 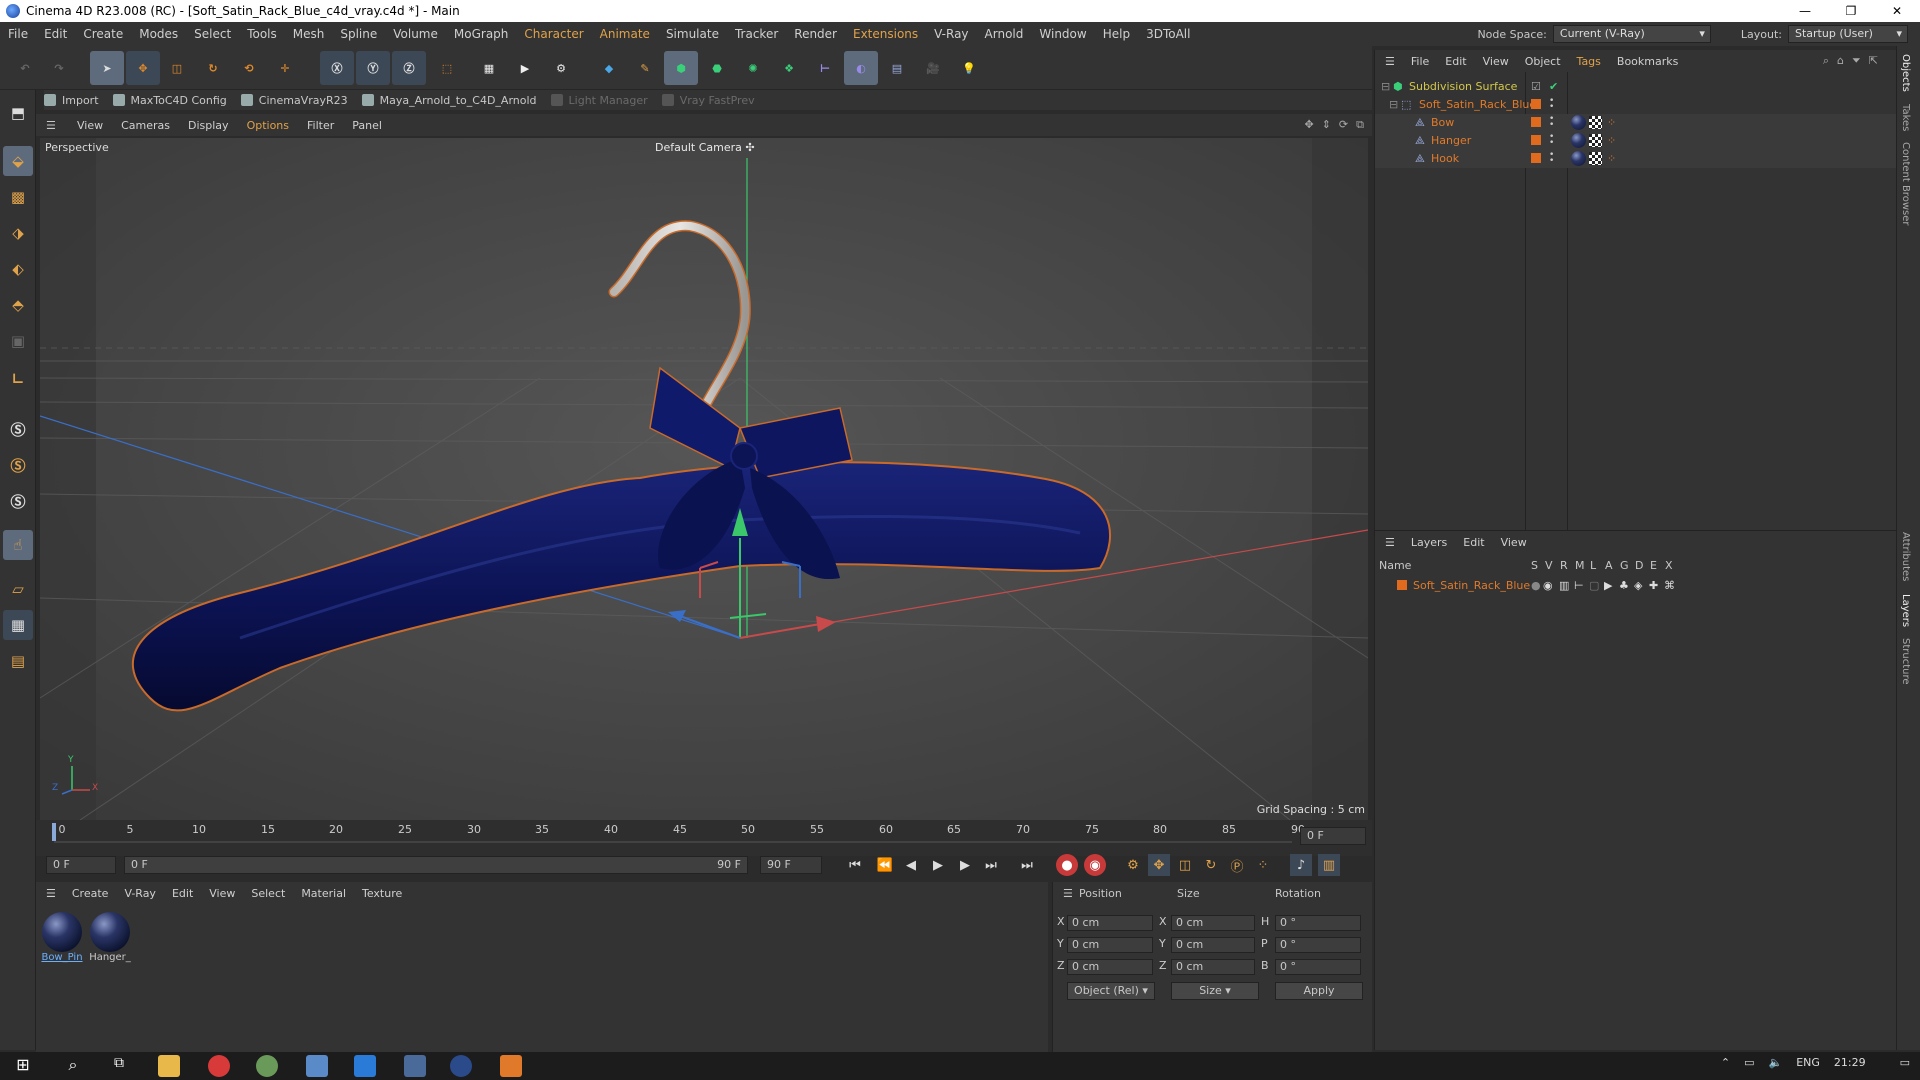 I want to click on node-space-dropdown: Current (V-Ray) ▾, so click(x=1631, y=34).